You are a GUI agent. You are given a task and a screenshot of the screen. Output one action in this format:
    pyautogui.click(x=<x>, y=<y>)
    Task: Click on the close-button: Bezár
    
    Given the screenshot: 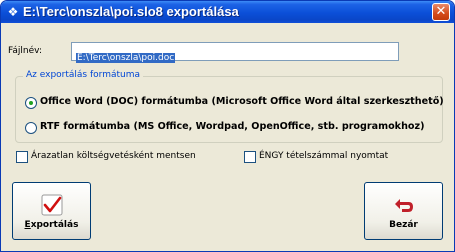 What is the action you would take?
    pyautogui.click(x=403, y=211)
    